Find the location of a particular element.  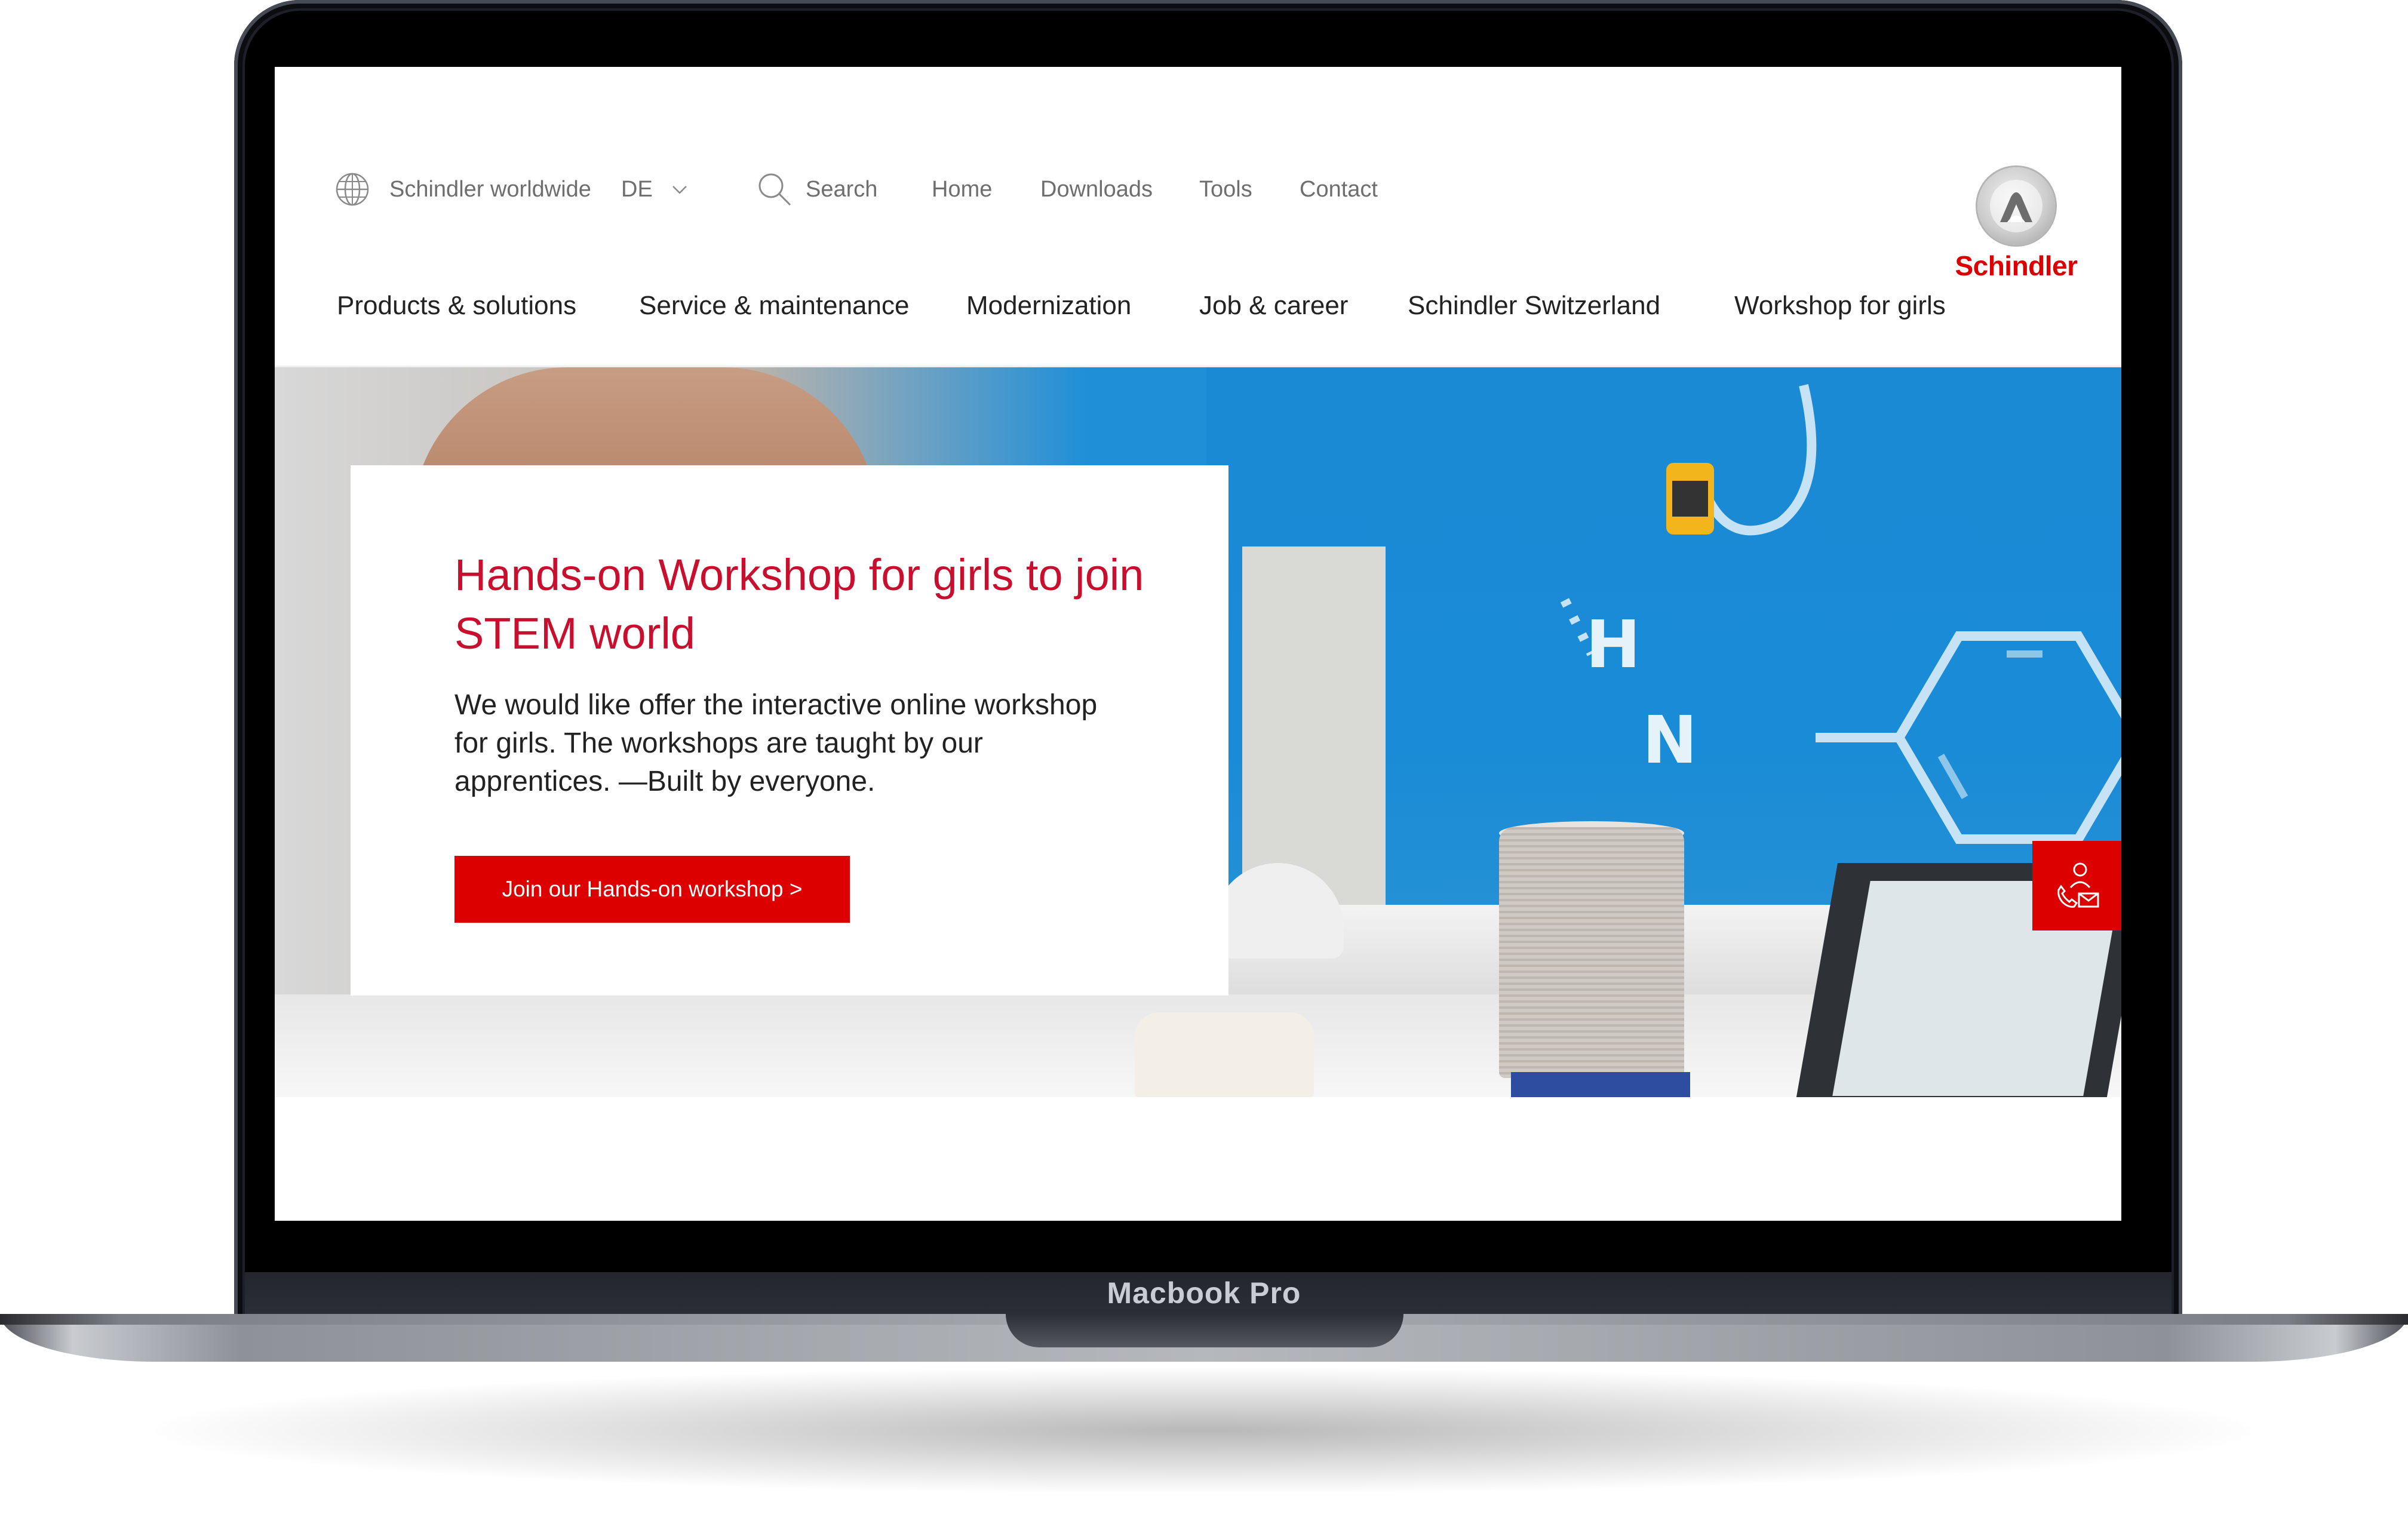

schindler-logo-icon is located at coordinates (2016, 206).